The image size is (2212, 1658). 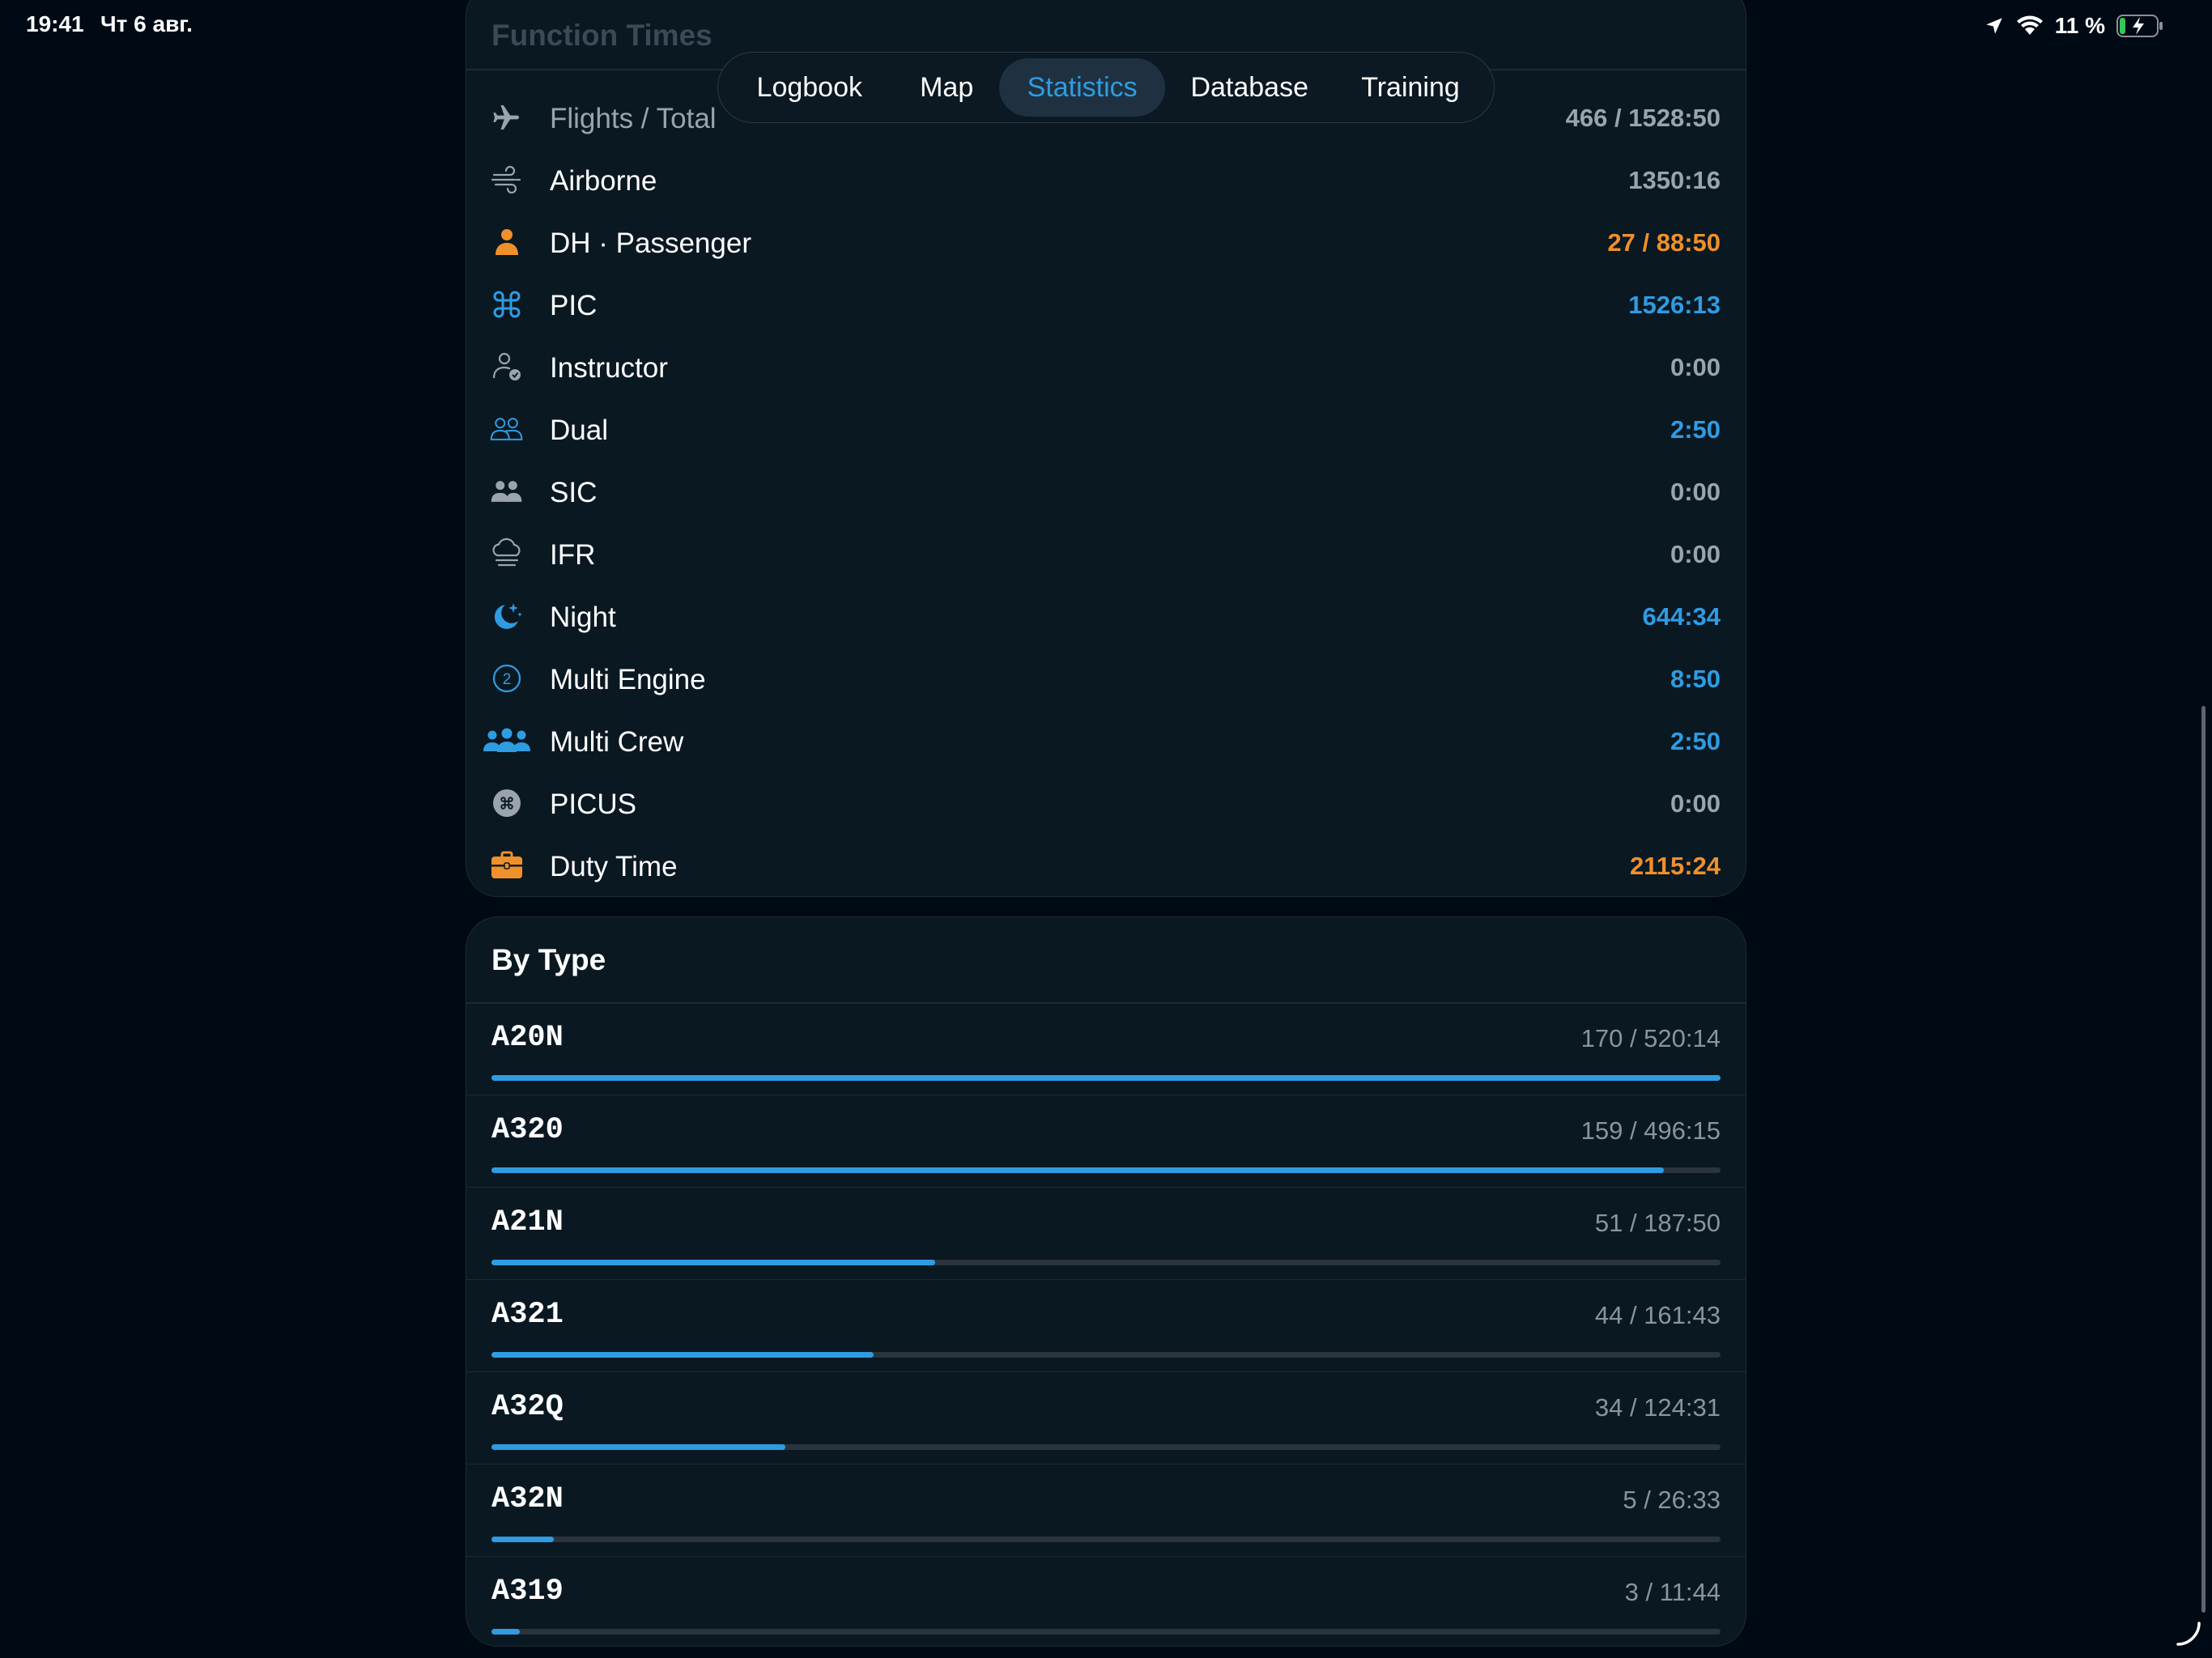 What do you see at coordinates (574, 305) in the screenshot?
I see `fn-label: PIC` at bounding box center [574, 305].